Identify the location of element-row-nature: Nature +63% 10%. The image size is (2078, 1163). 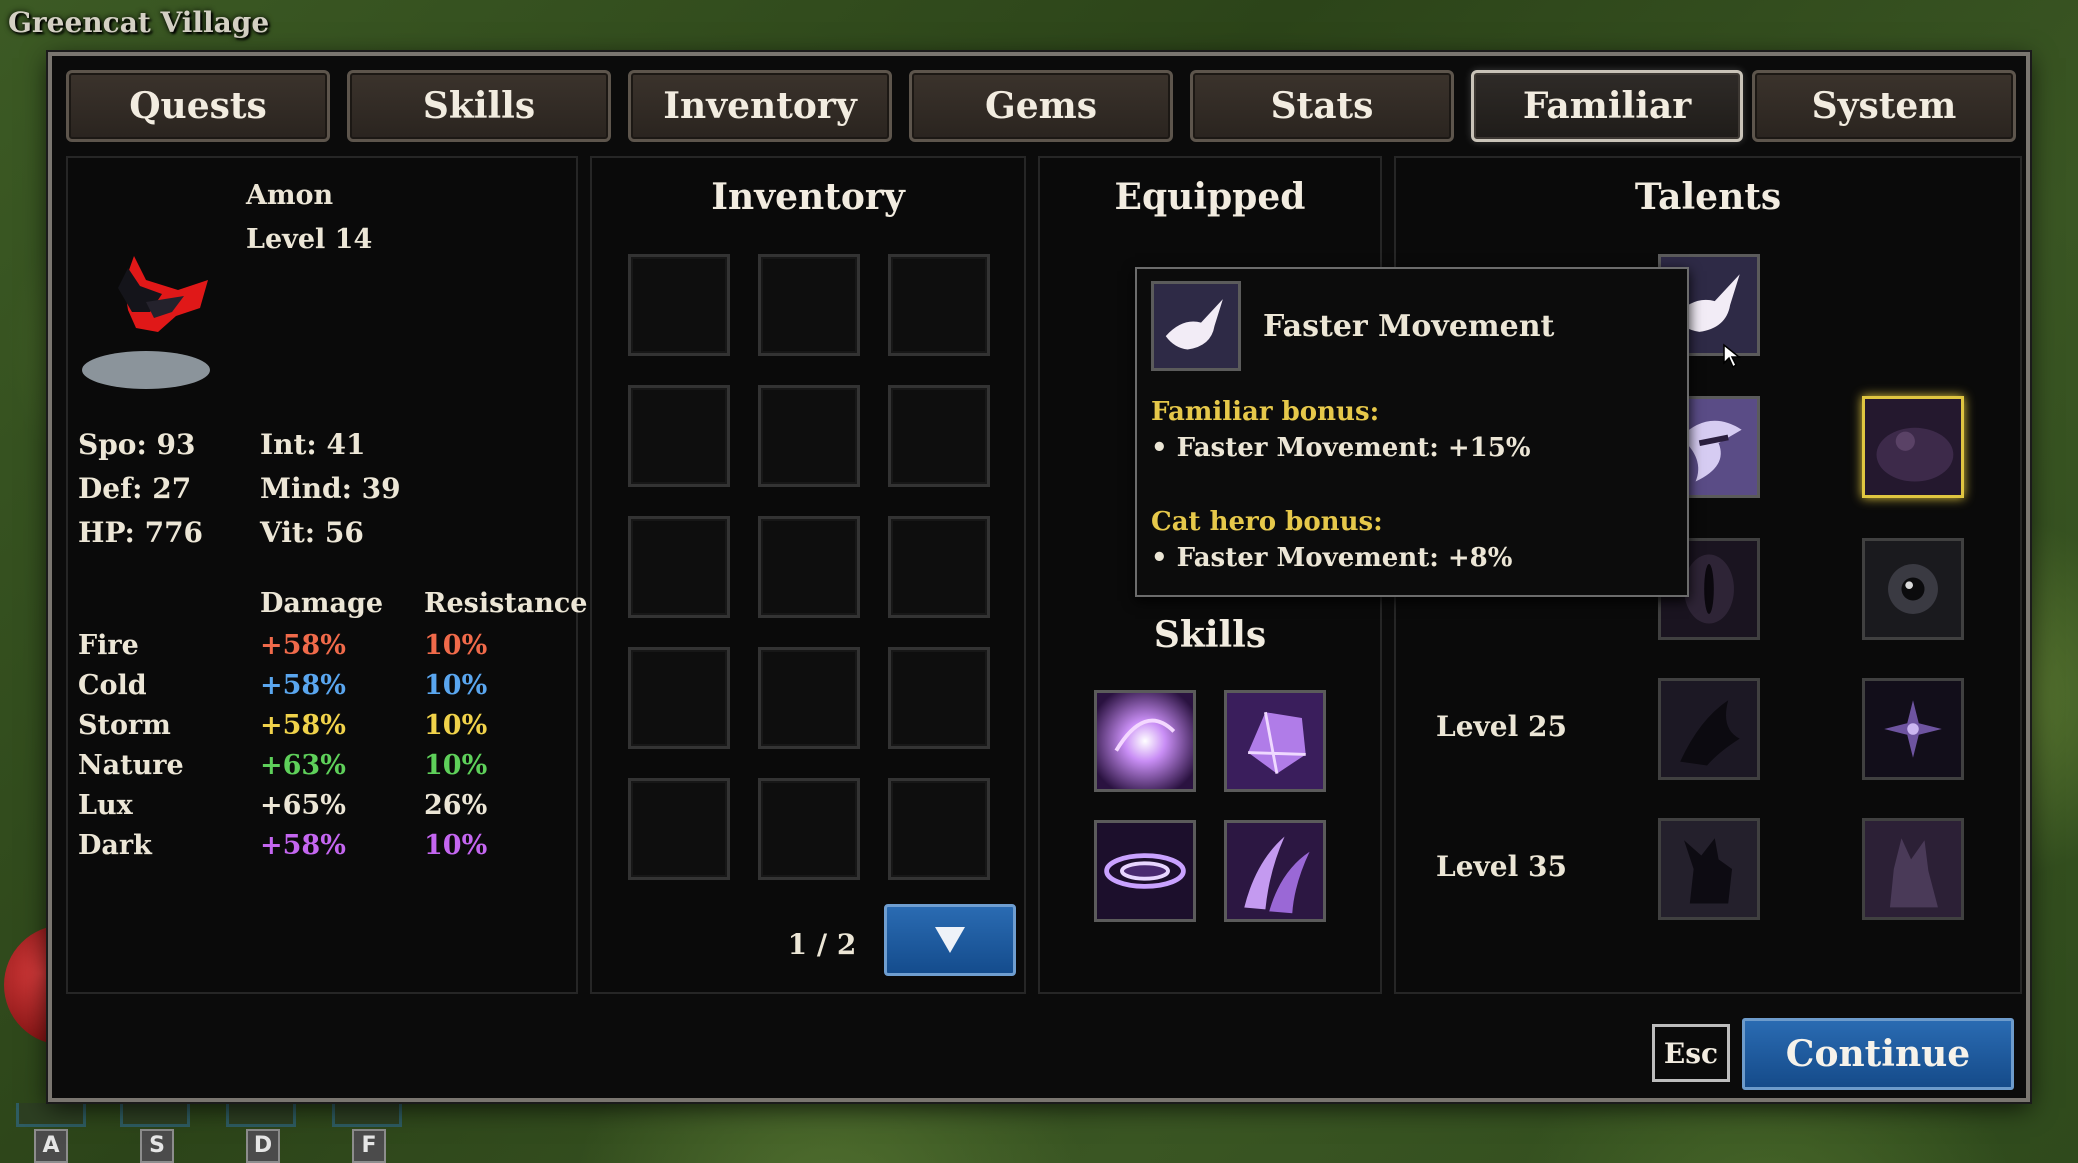
(318, 770).